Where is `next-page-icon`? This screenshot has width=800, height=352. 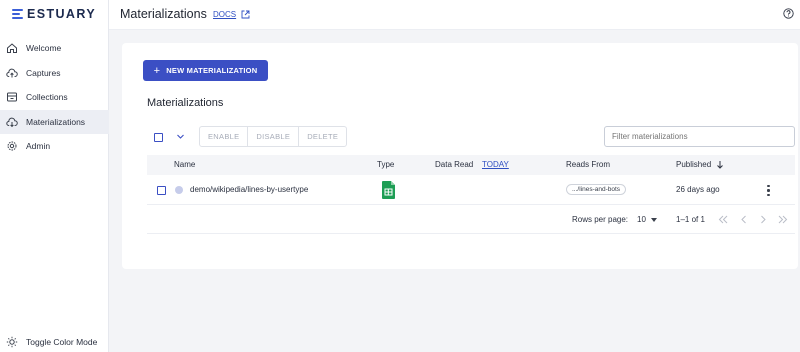 next-page-icon is located at coordinates (763, 219).